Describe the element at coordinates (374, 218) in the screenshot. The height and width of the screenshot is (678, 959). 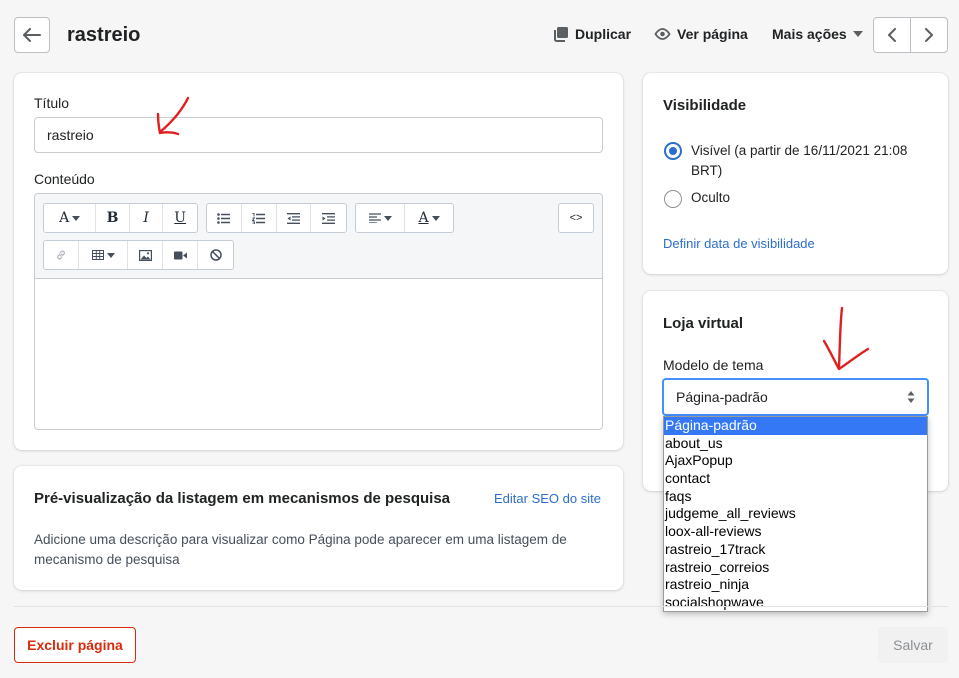
I see `align-left-icon` at that location.